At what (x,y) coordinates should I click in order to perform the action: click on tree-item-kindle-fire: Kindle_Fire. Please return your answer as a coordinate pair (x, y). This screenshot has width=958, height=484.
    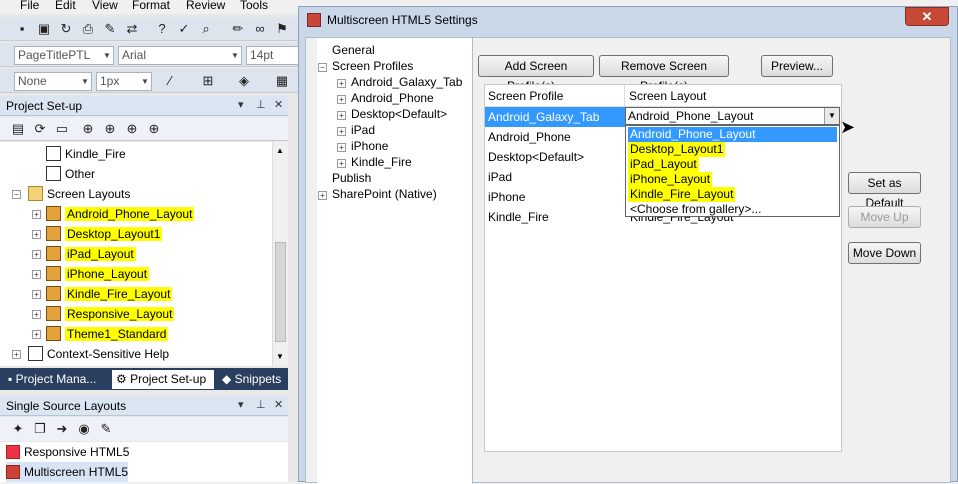
    Looking at the image, I should click on (86, 154).